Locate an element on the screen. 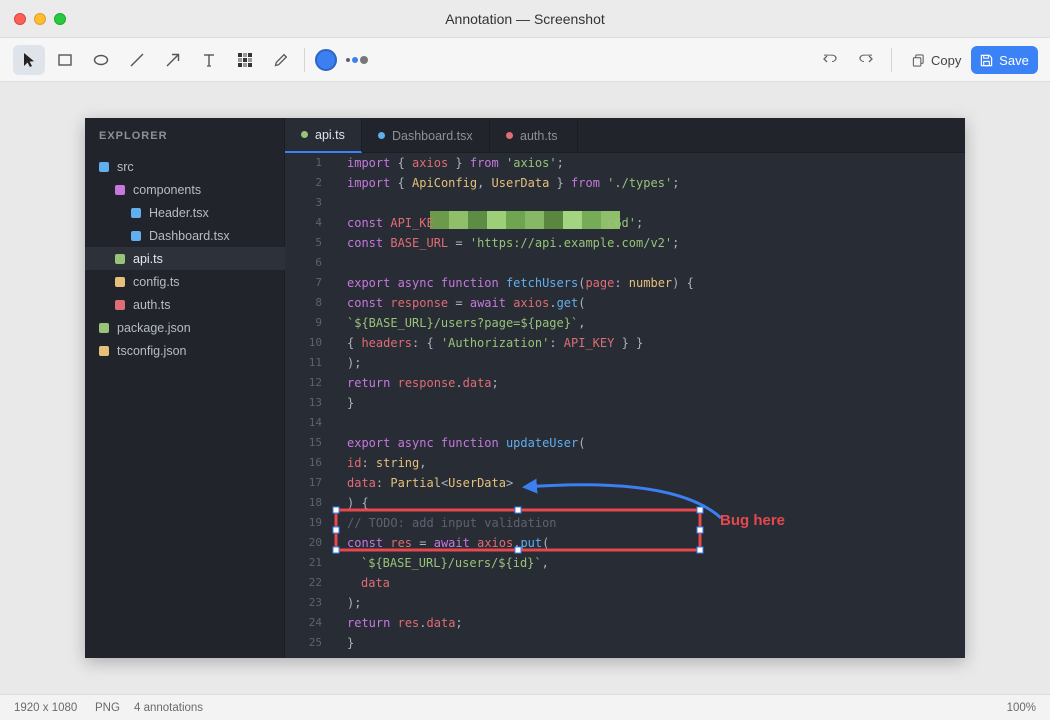 This screenshot has height=720, width=1050. code-text: data: Partial<UserData> is located at coordinates (430, 483).